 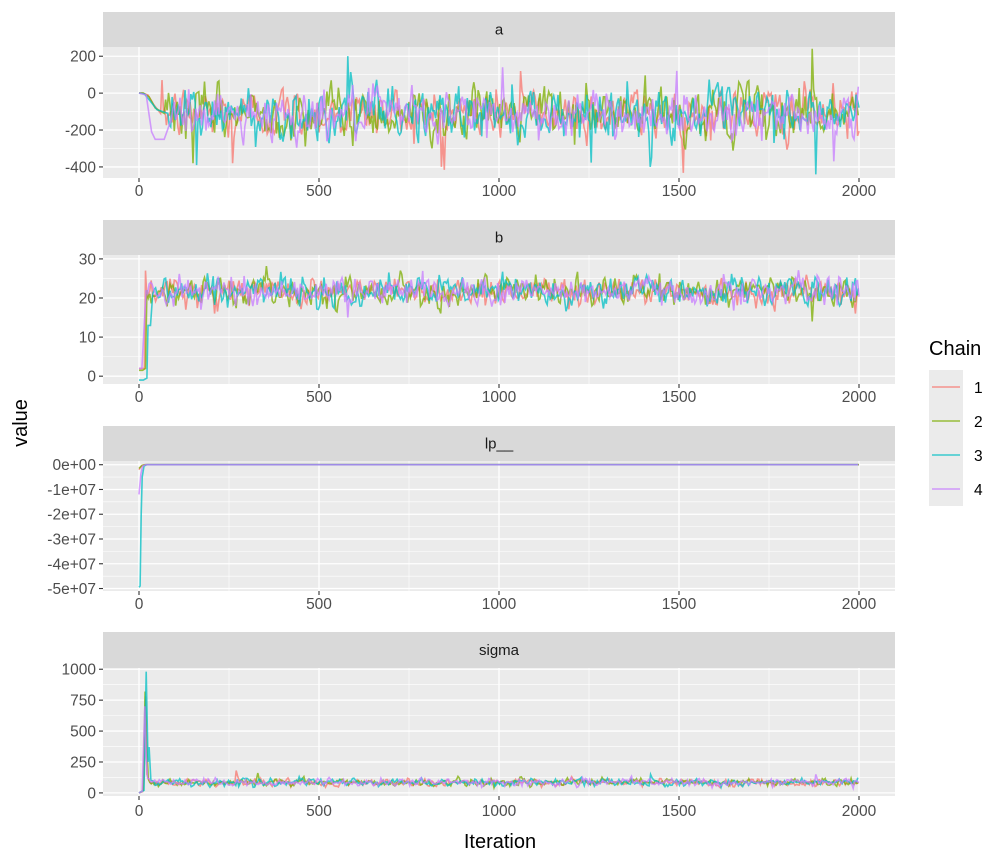 What do you see at coordinates (83, 732) in the screenshot?
I see `y-tick-label: 500` at bounding box center [83, 732].